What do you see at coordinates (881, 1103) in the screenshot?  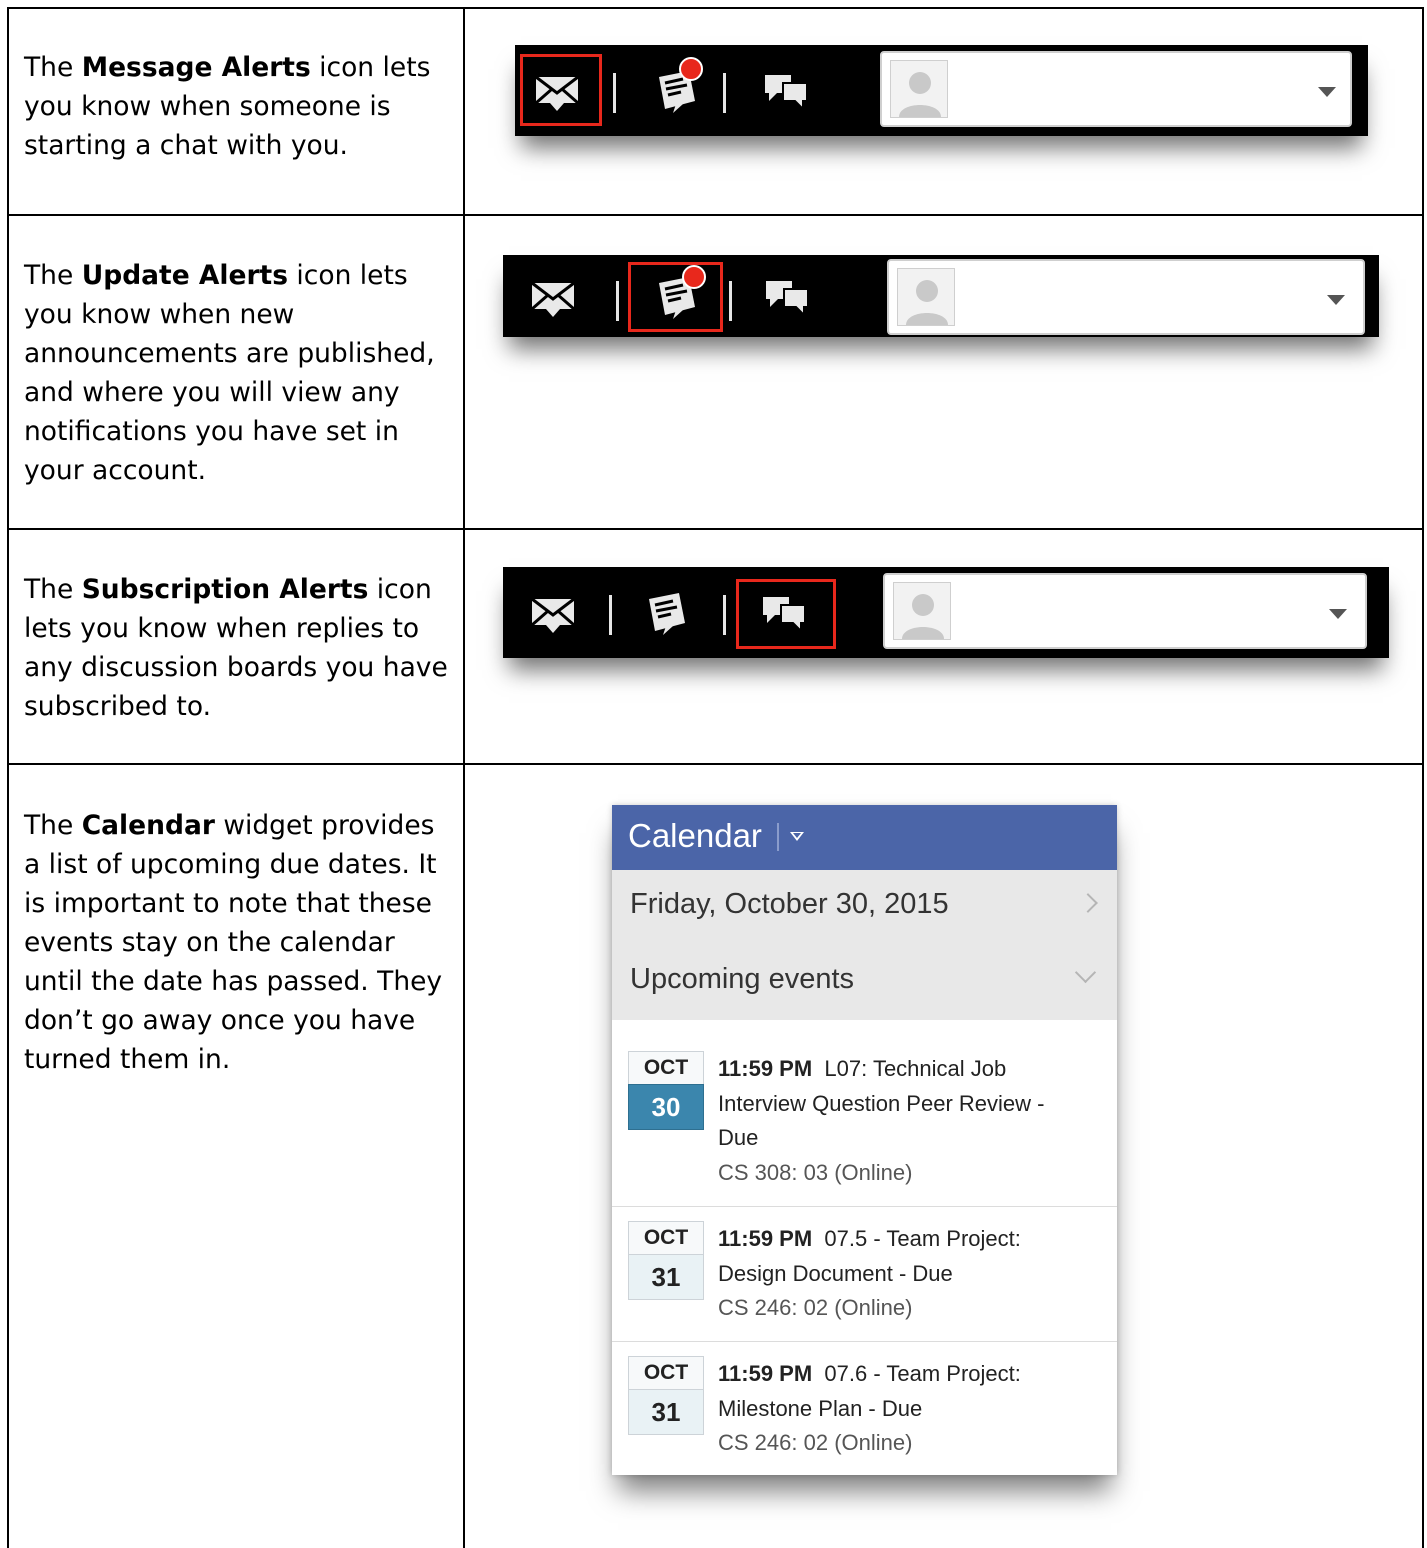 I see `event-title-line: Interview Question Peer Review -` at bounding box center [881, 1103].